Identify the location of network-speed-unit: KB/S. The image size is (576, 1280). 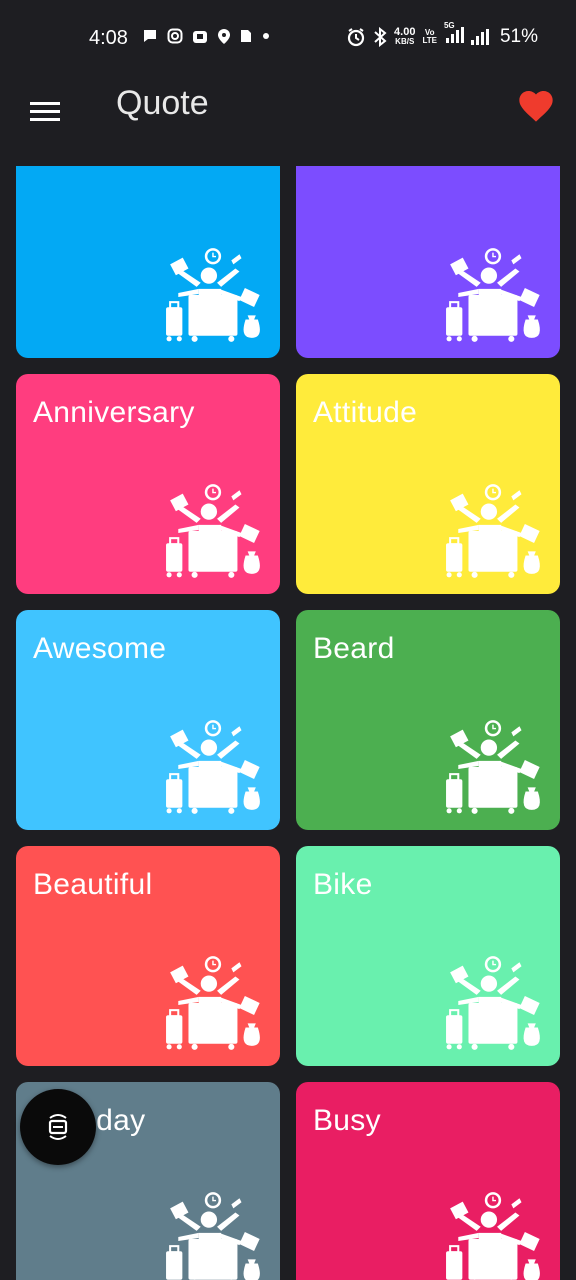
(405, 41).